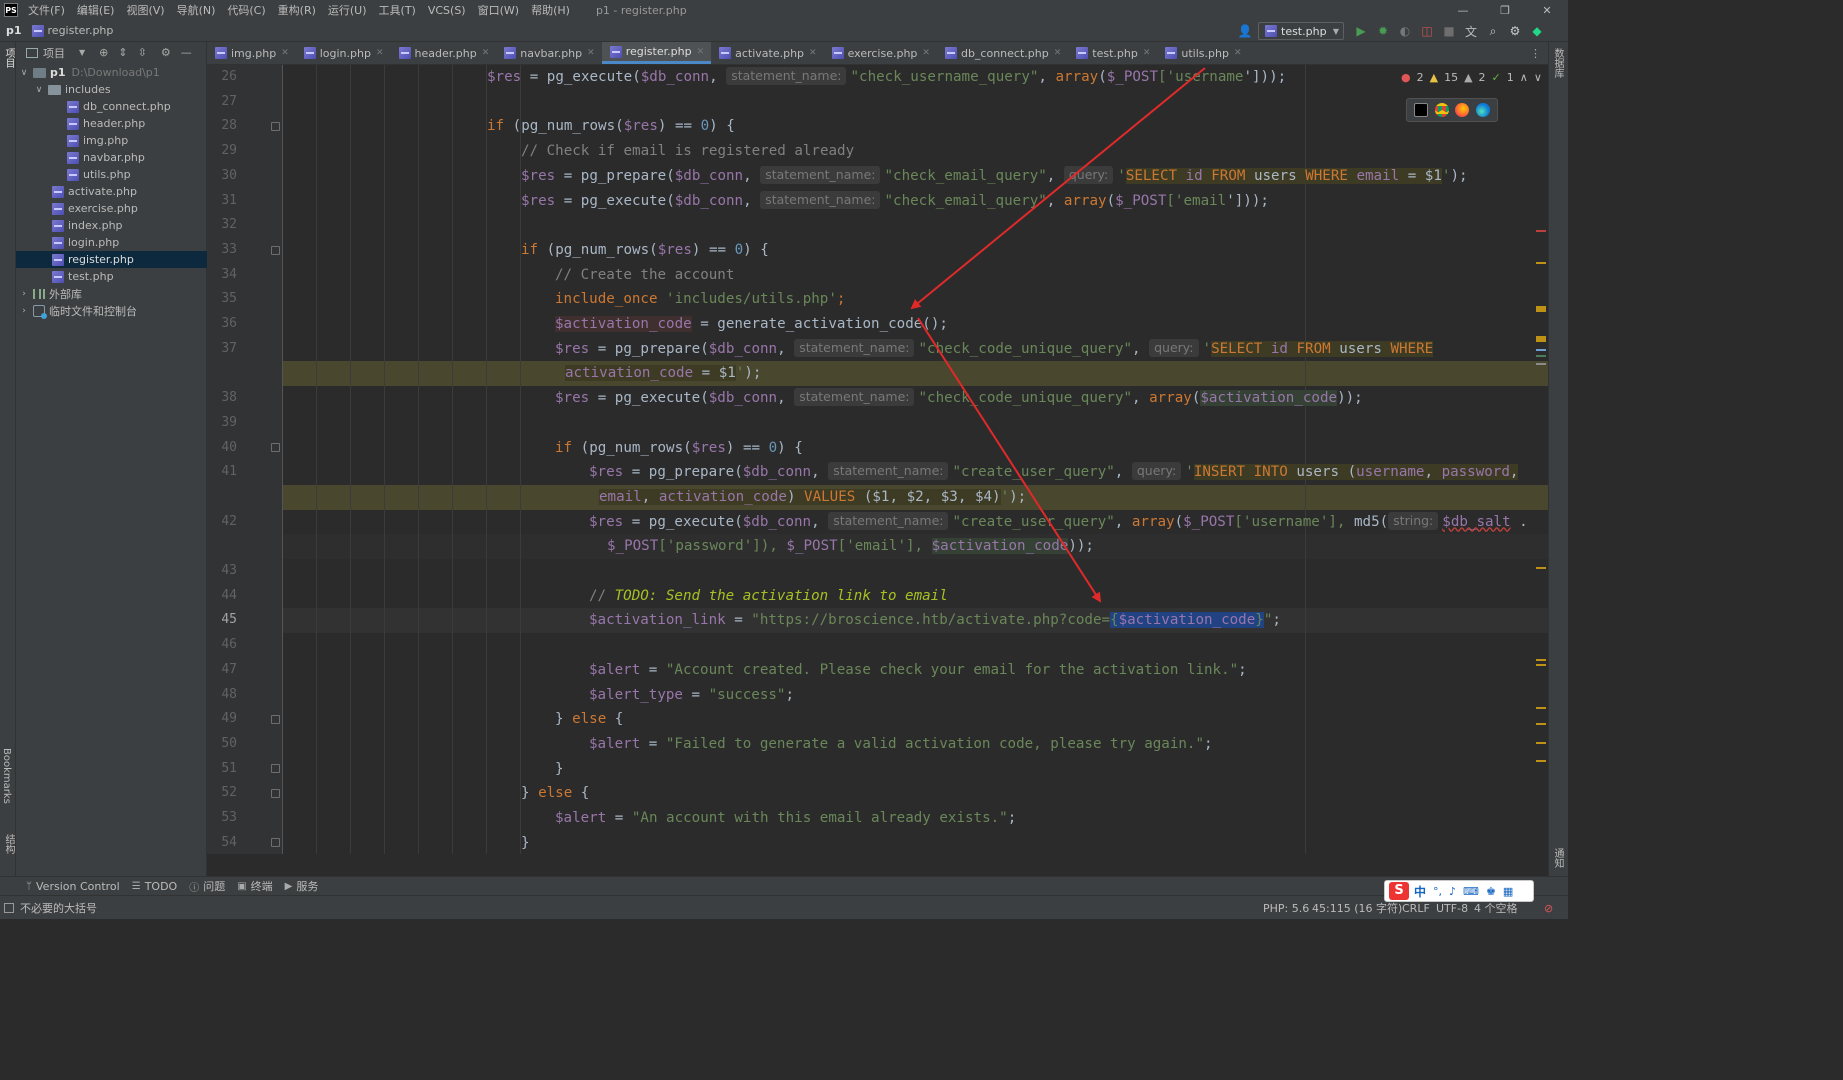  I want to click on sogou-logo-icon: S, so click(1399, 891).